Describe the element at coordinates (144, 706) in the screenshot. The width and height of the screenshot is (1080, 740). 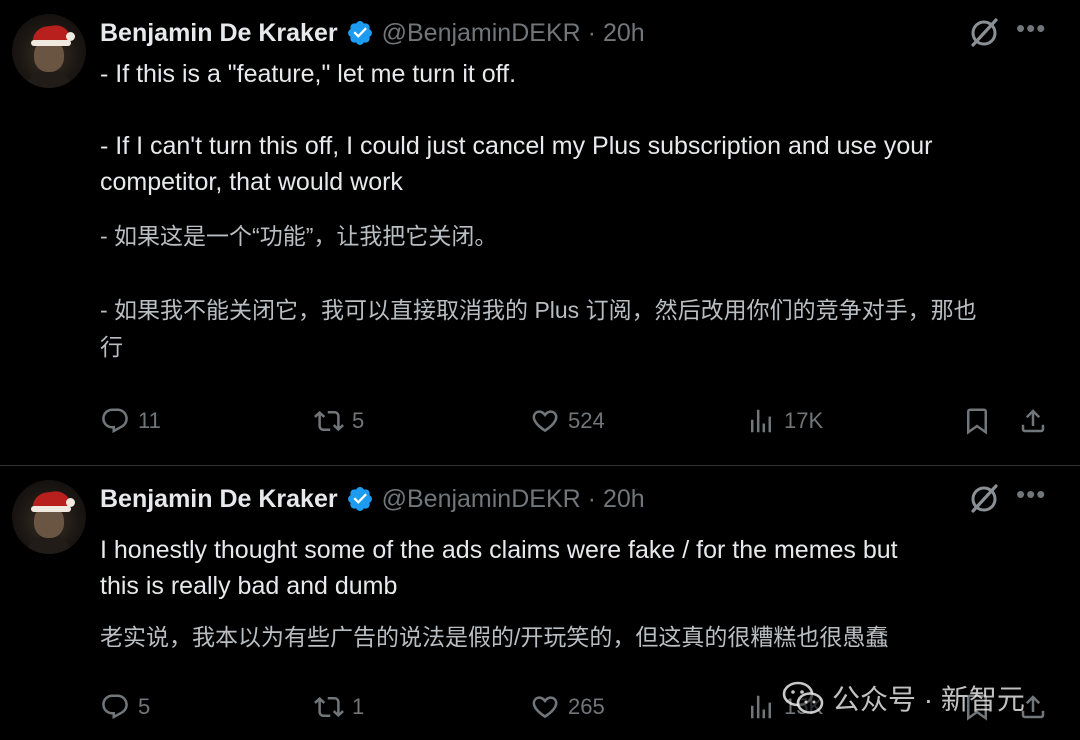
I see `reply-count: 5` at that location.